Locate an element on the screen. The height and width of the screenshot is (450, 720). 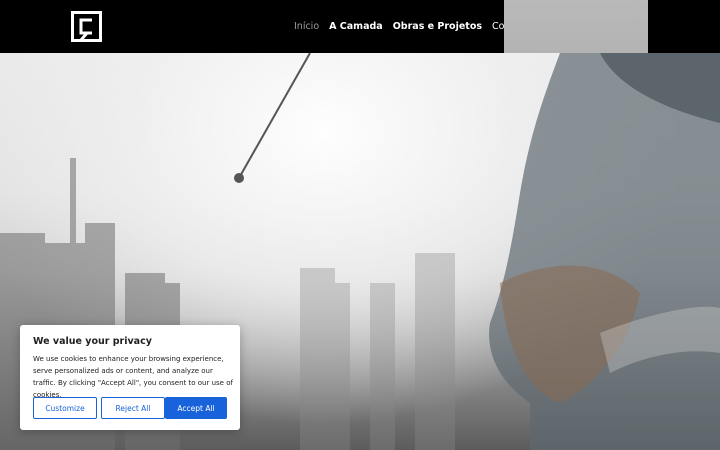
company-logo-c-icon is located at coordinates (86, 26).